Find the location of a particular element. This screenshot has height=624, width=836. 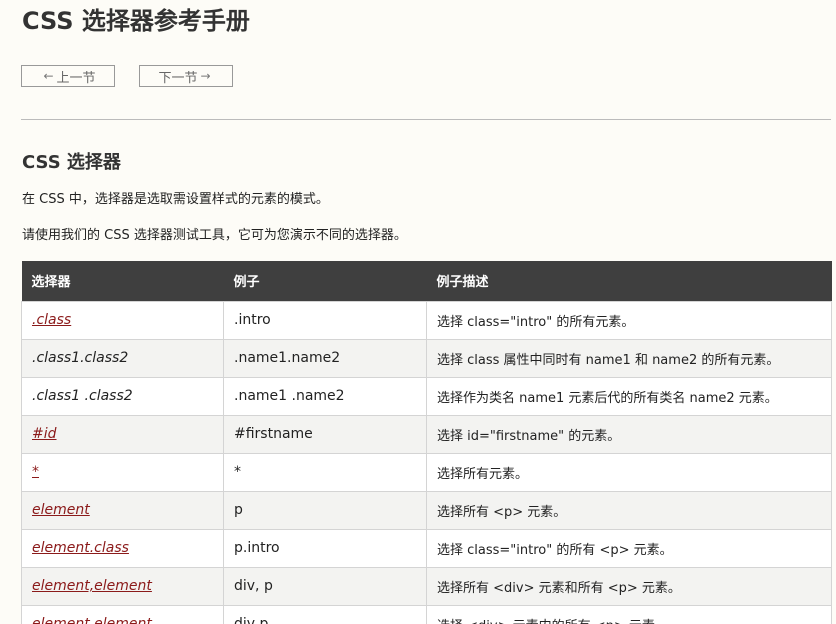

selector-cell: element is located at coordinates (122, 510).